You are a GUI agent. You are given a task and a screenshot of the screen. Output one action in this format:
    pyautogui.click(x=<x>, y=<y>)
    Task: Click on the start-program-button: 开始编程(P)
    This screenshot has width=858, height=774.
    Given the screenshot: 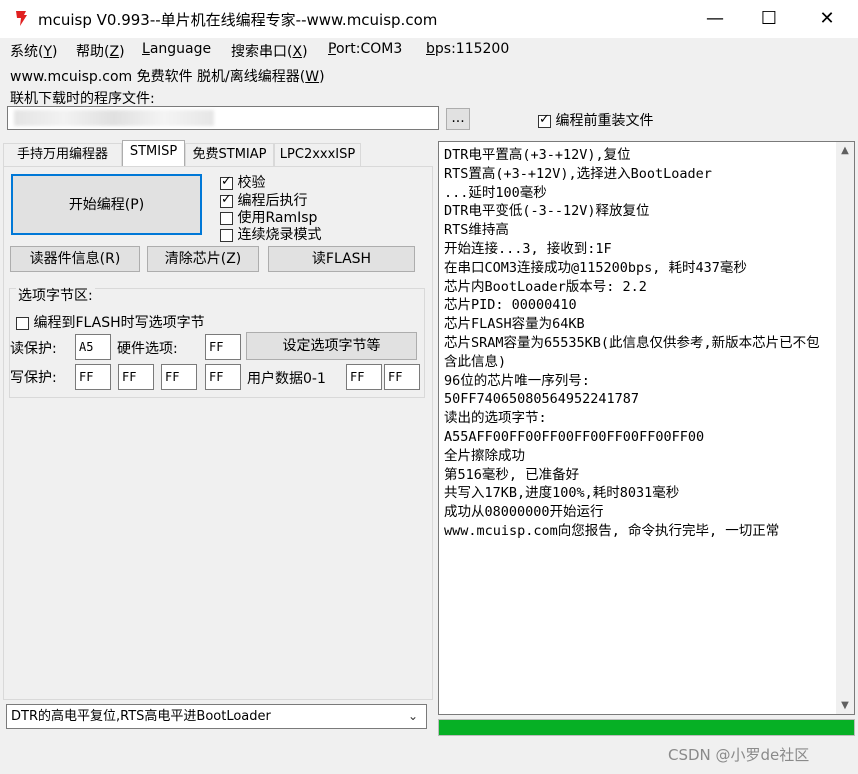 What is the action you would take?
    pyautogui.click(x=106, y=204)
    